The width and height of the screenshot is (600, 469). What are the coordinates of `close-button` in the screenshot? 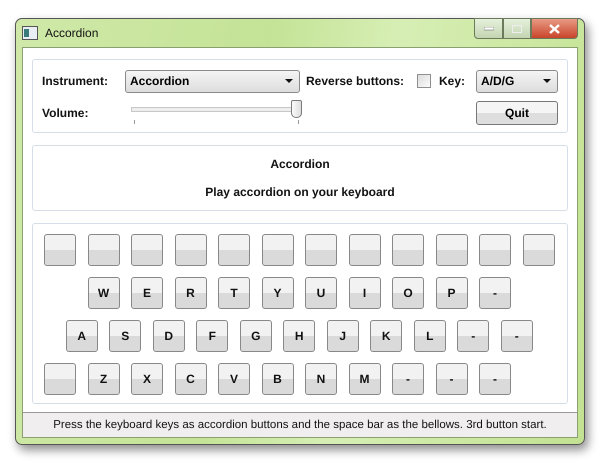 It's located at (554, 28).